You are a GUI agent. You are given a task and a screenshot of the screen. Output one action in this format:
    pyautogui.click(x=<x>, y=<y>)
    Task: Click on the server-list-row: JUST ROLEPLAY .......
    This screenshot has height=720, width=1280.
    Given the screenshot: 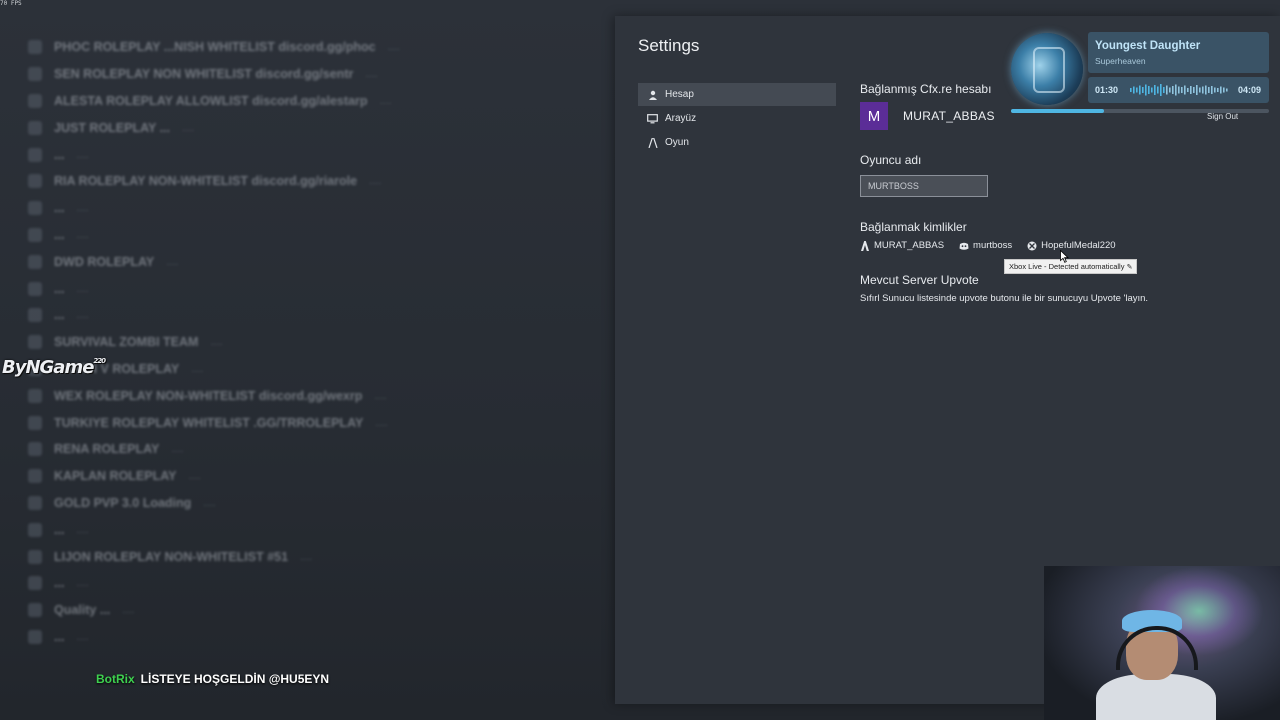 What is the action you would take?
    pyautogui.click(x=318, y=127)
    